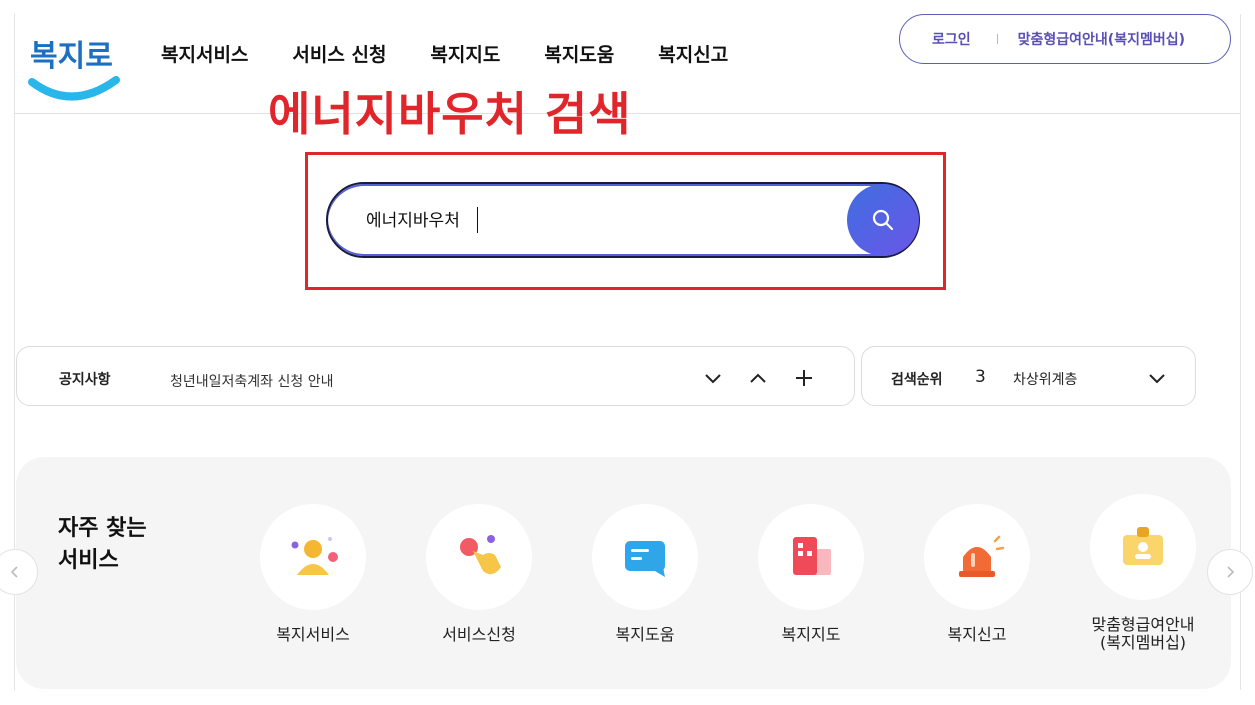  I want to click on service-label: 복지신고, so click(977, 634).